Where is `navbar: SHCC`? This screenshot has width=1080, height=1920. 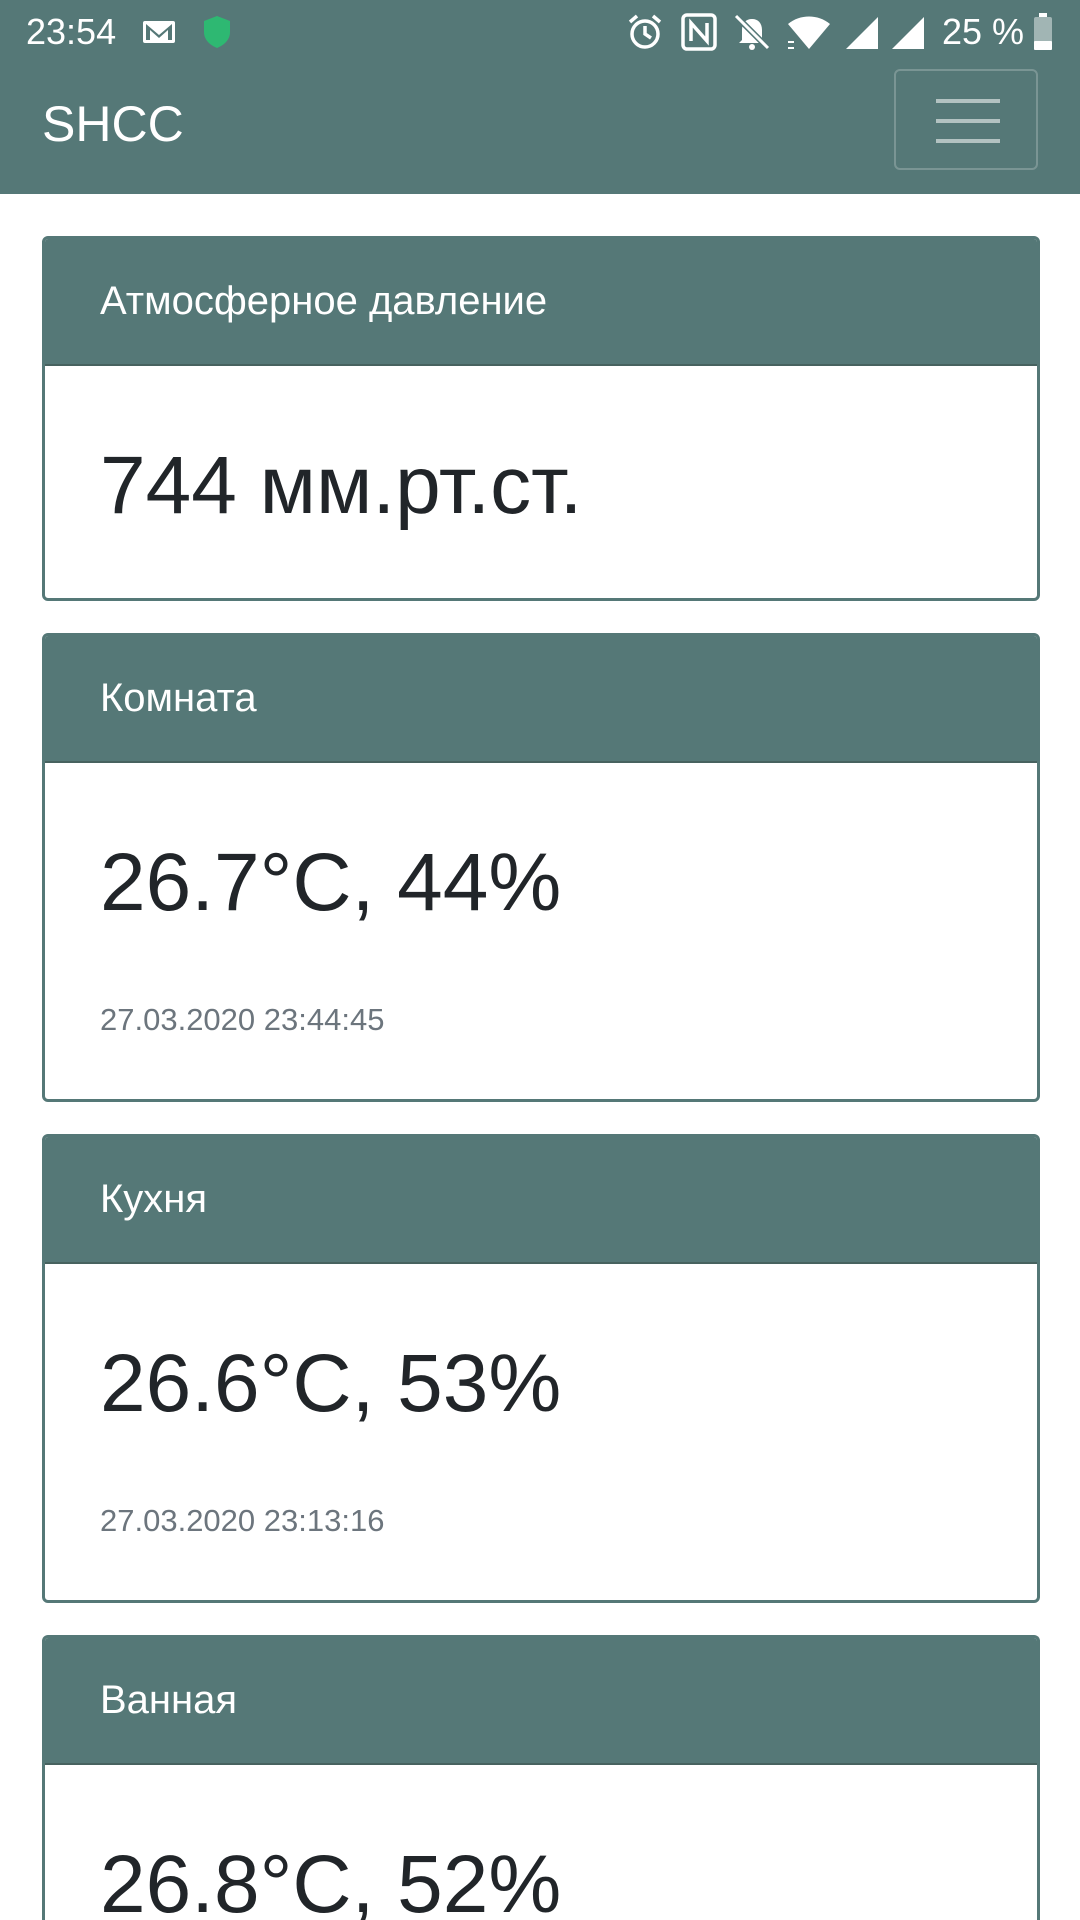
navbar: SHCC is located at coordinates (540, 129).